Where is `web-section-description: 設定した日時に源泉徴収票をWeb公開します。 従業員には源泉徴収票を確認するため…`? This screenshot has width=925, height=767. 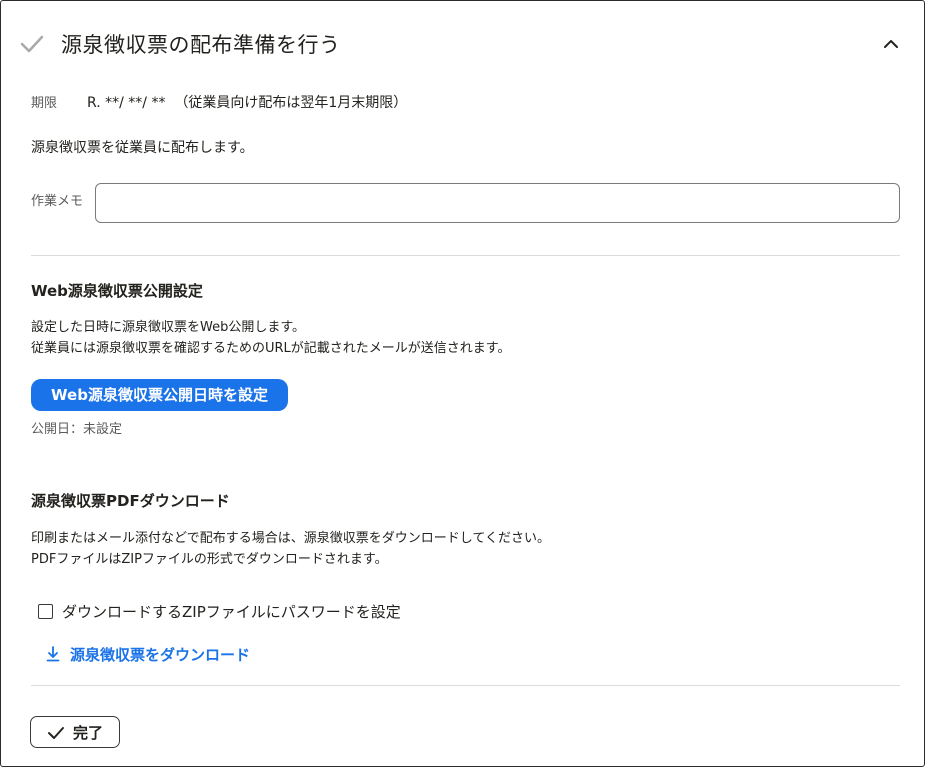 web-section-description: 設定した日時に源泉徴収票をWeb公開します。 従業員には源泉徴収票を確認するため… is located at coordinates (271, 338).